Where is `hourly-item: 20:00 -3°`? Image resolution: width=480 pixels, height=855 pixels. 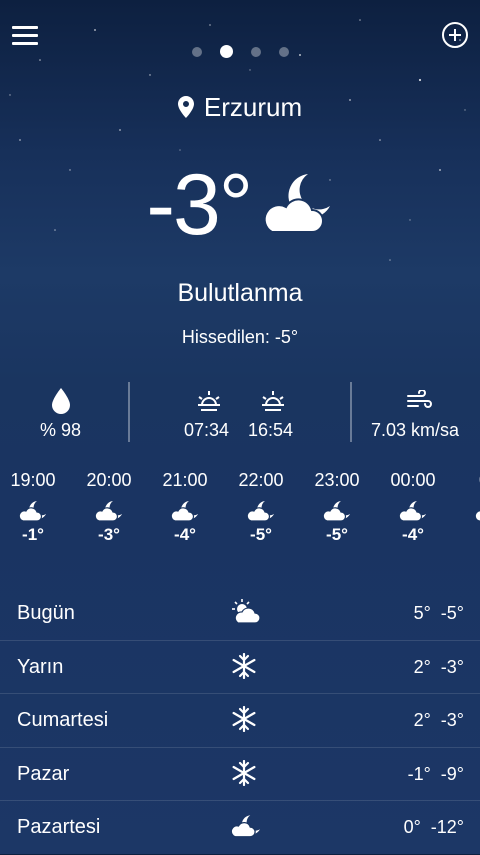 hourly-item: 20:00 -3° is located at coordinates (109, 507).